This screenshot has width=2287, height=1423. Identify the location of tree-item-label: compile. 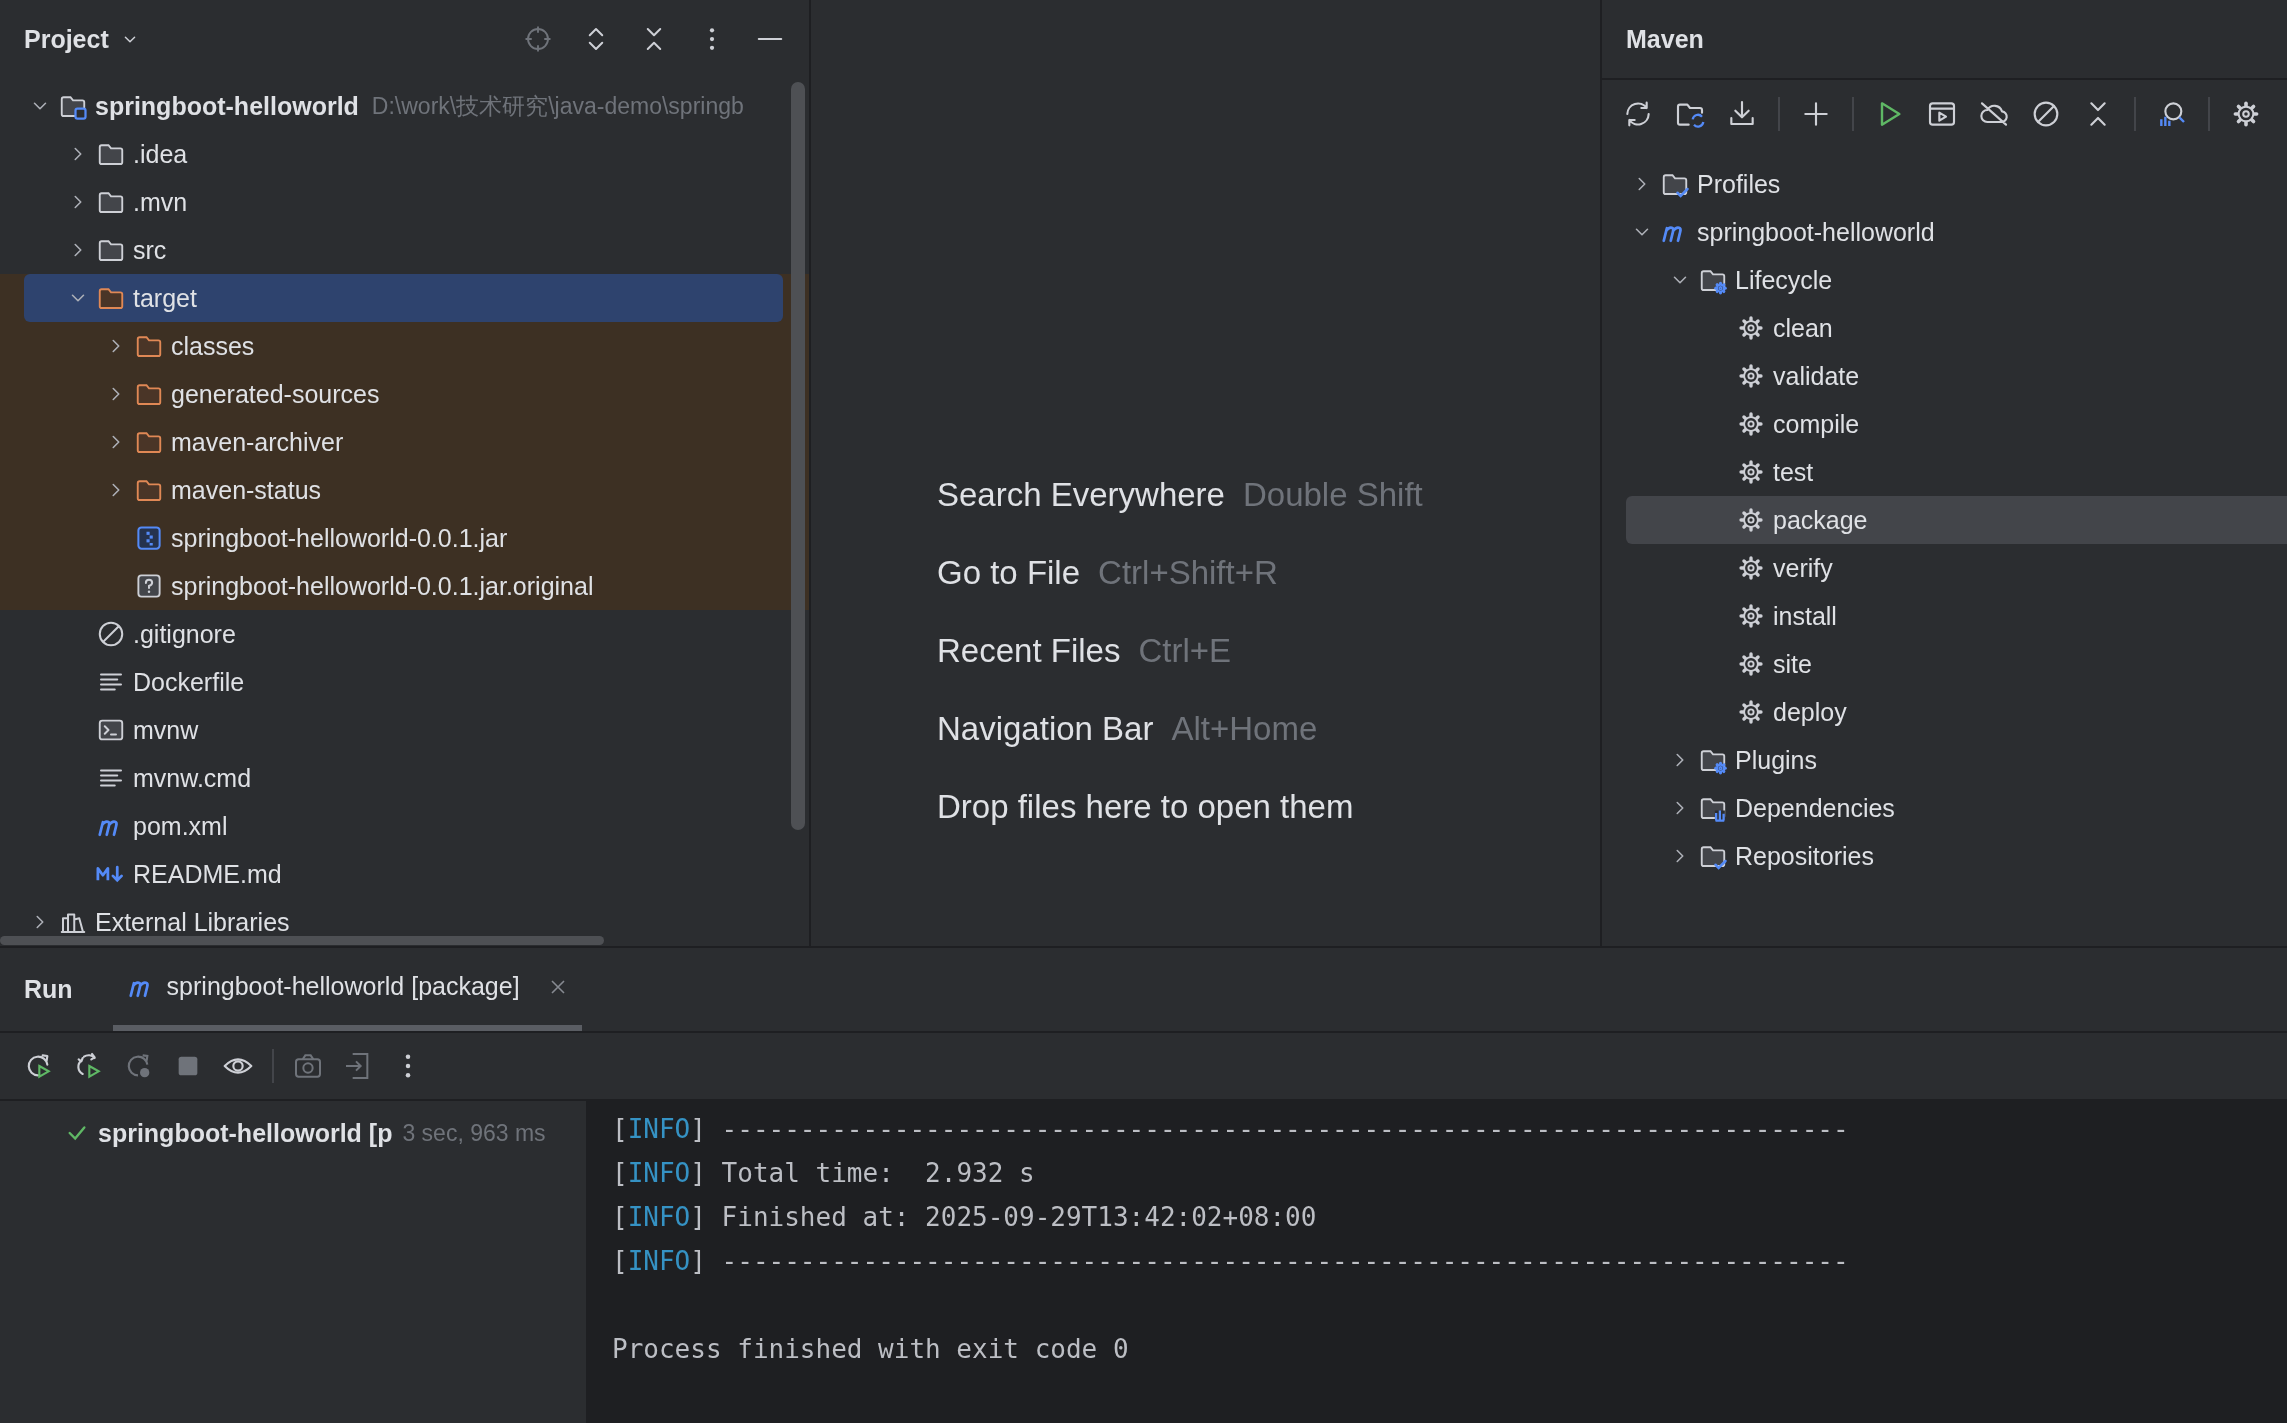
(1816, 424).